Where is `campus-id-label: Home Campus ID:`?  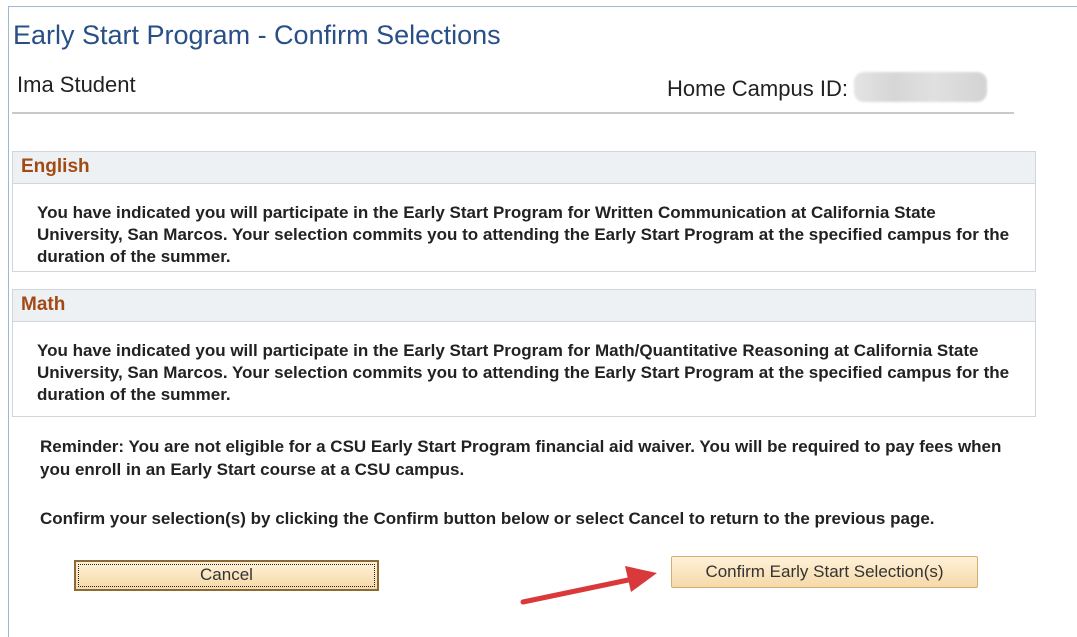 campus-id-label: Home Campus ID: is located at coordinates (757, 88).